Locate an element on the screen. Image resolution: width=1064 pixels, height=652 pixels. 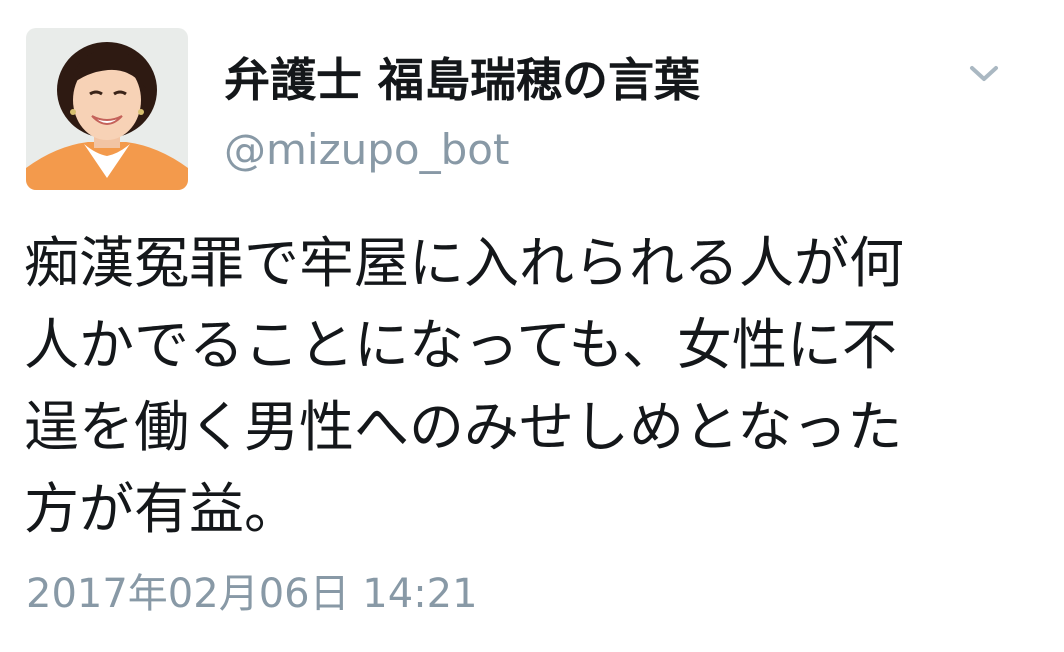
profile-photo is located at coordinates (107, 109).